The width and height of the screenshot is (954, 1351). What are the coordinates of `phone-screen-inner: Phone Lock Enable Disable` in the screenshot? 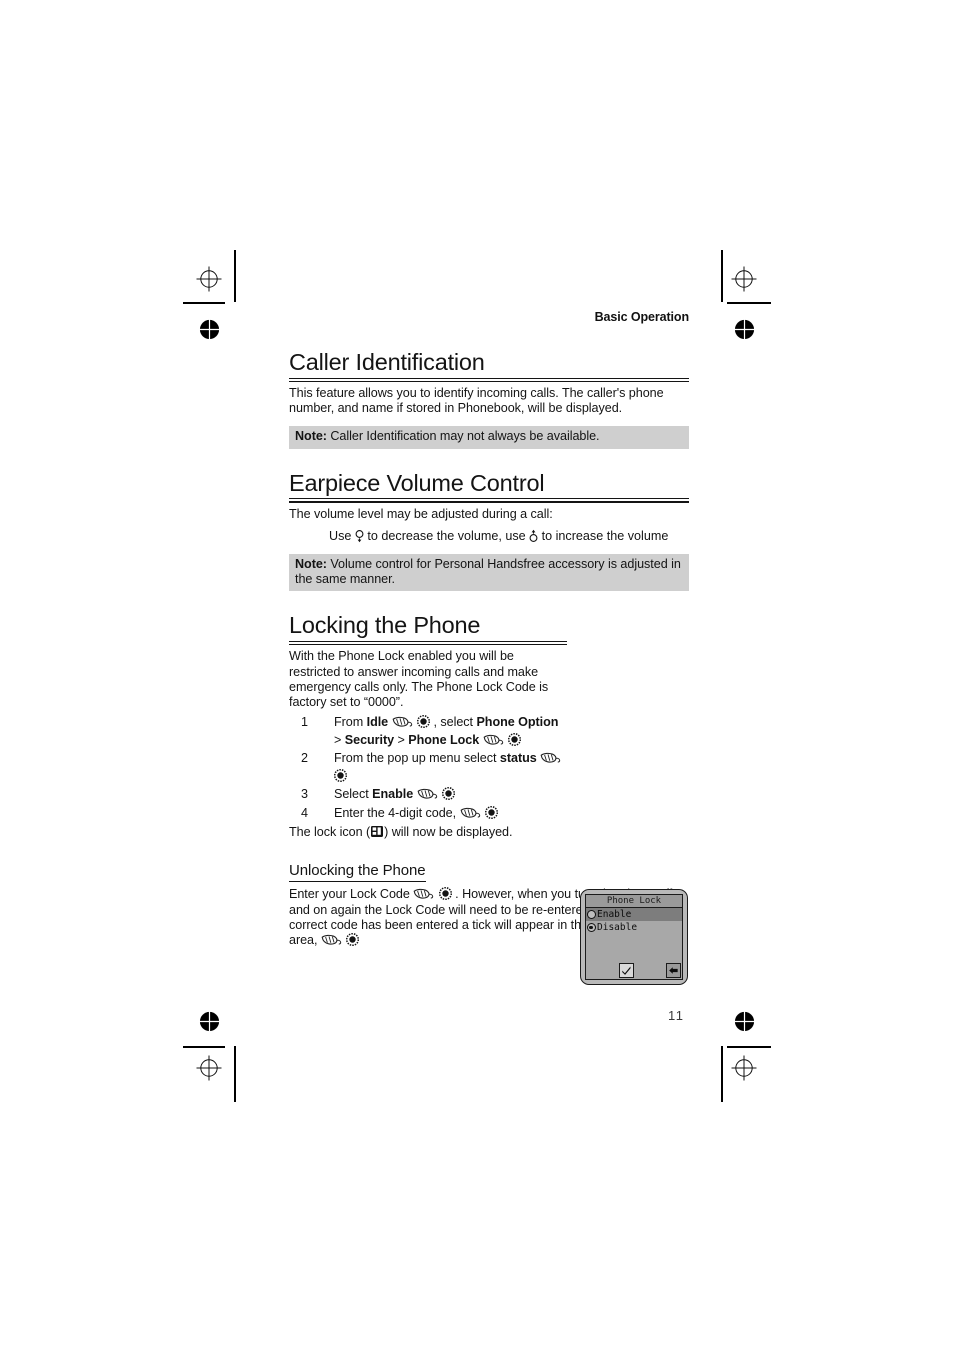 It's located at (634, 937).